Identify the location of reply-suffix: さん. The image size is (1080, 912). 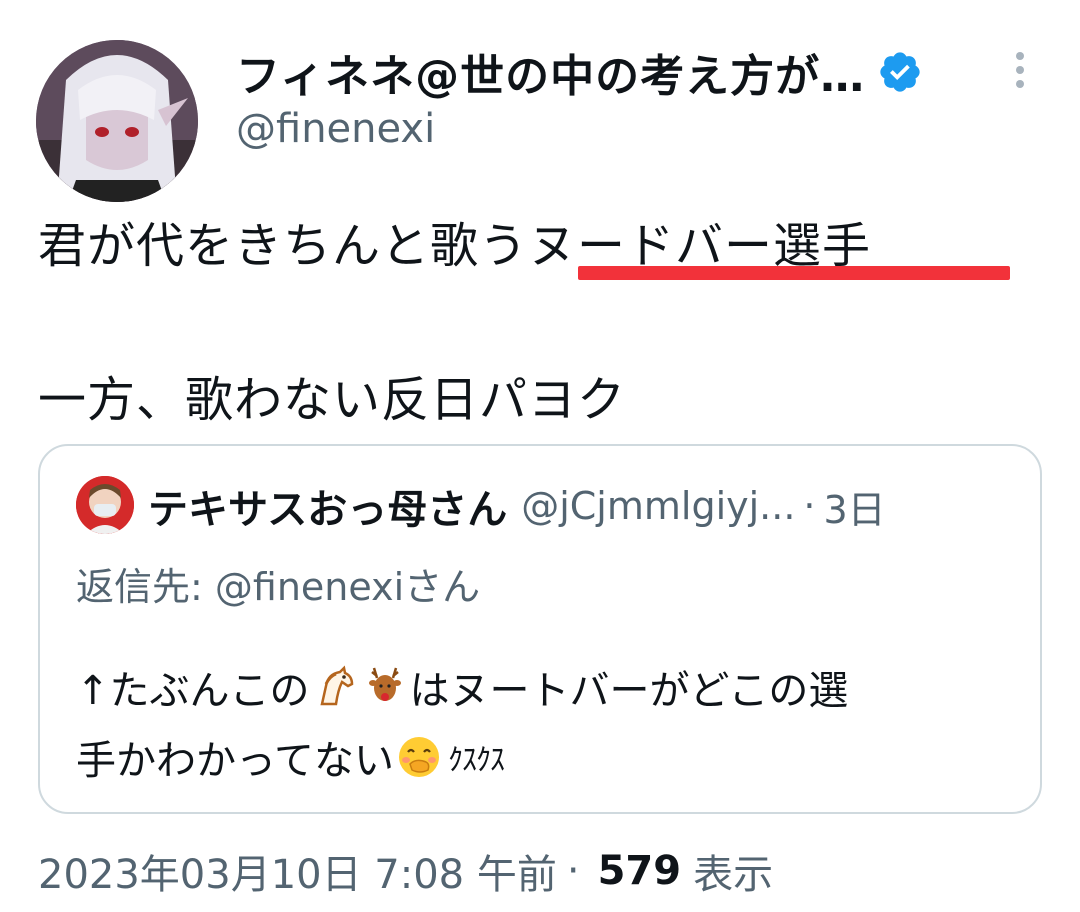
(442, 587).